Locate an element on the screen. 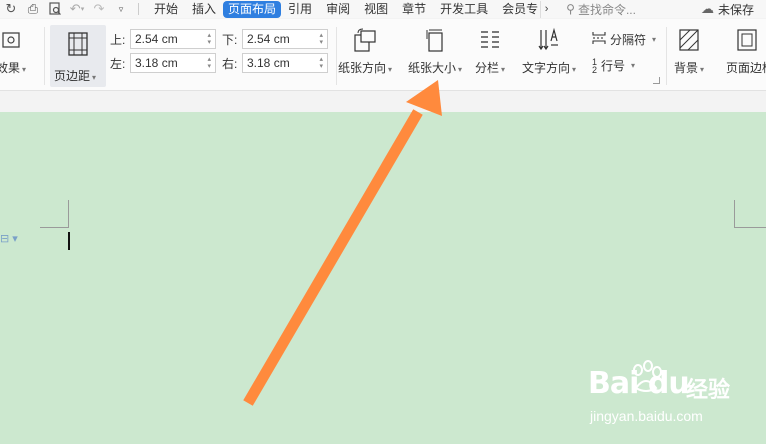 Image resolution: width=766 pixels, height=444 pixels. ribbon-tabs: 开始 插入 页面布局 引用 审阅 视图 章节 开发工具 会员专 › is located at coordinates (349, 9).